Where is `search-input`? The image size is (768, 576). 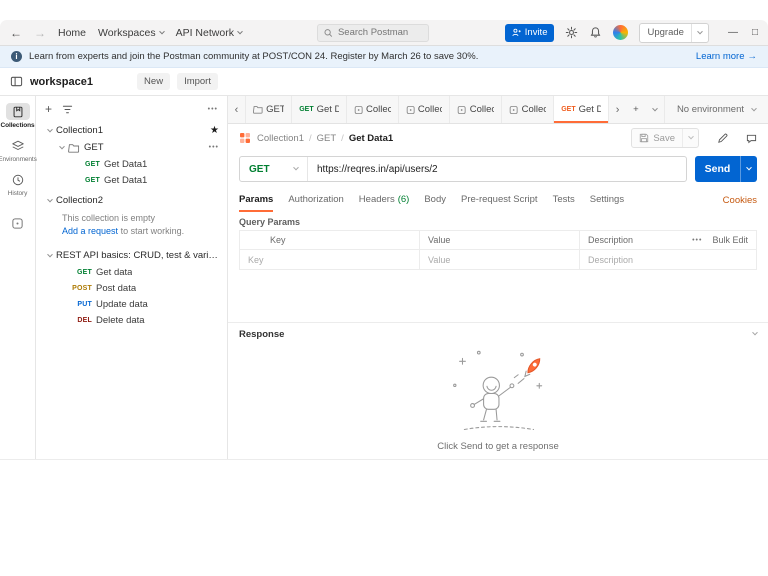
search-input is located at coordinates (380, 32).